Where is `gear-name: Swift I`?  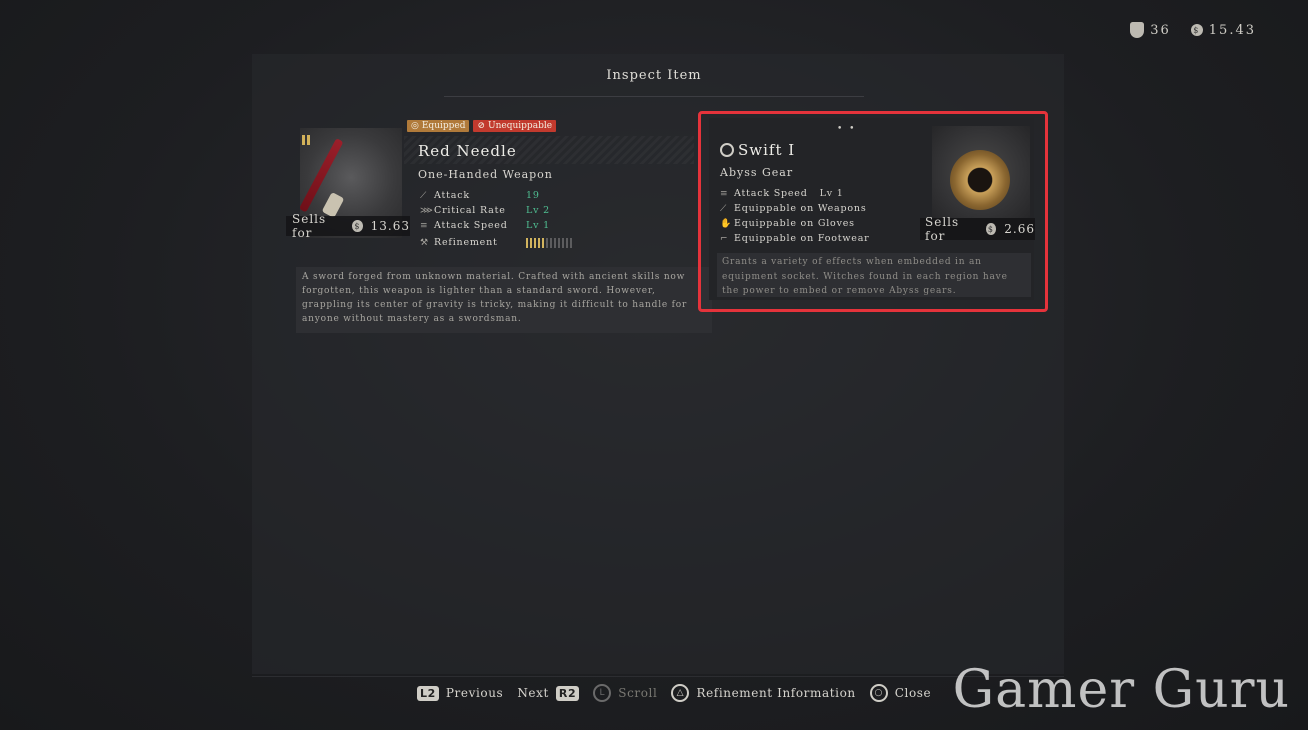 gear-name: Swift I is located at coordinates (767, 150).